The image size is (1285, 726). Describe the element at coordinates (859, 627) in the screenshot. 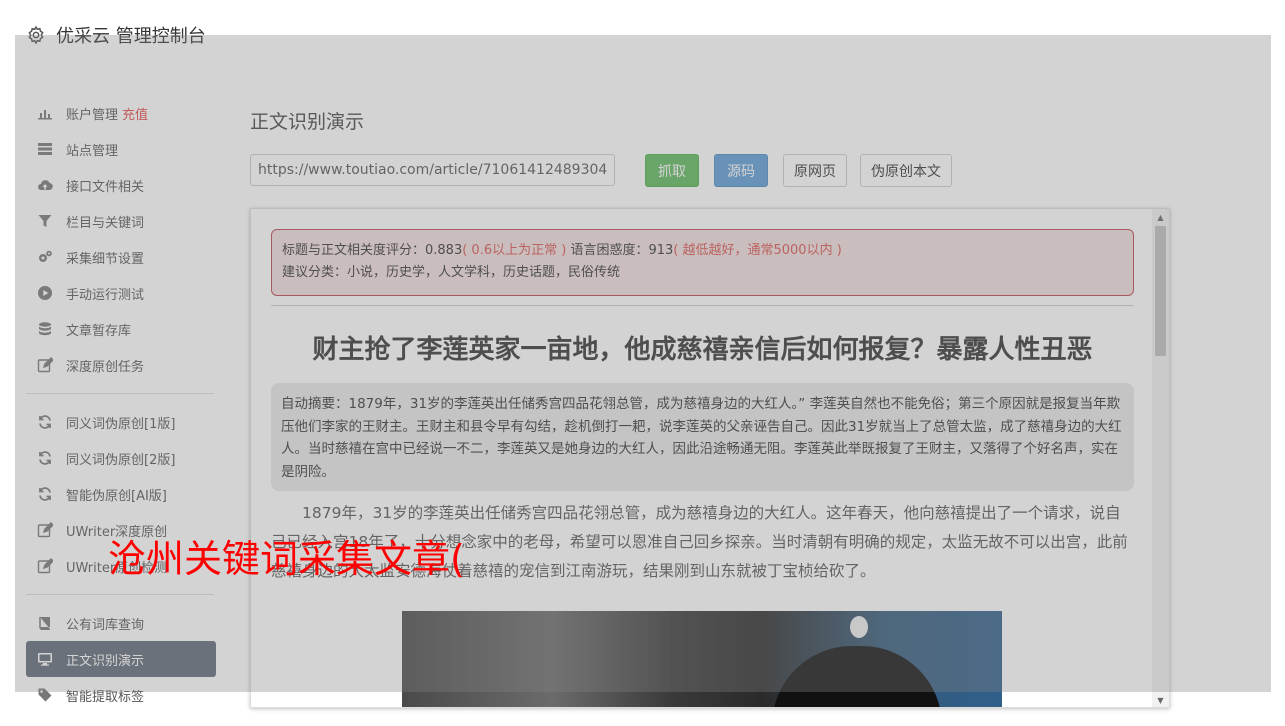

I see `image-hat-knob` at that location.